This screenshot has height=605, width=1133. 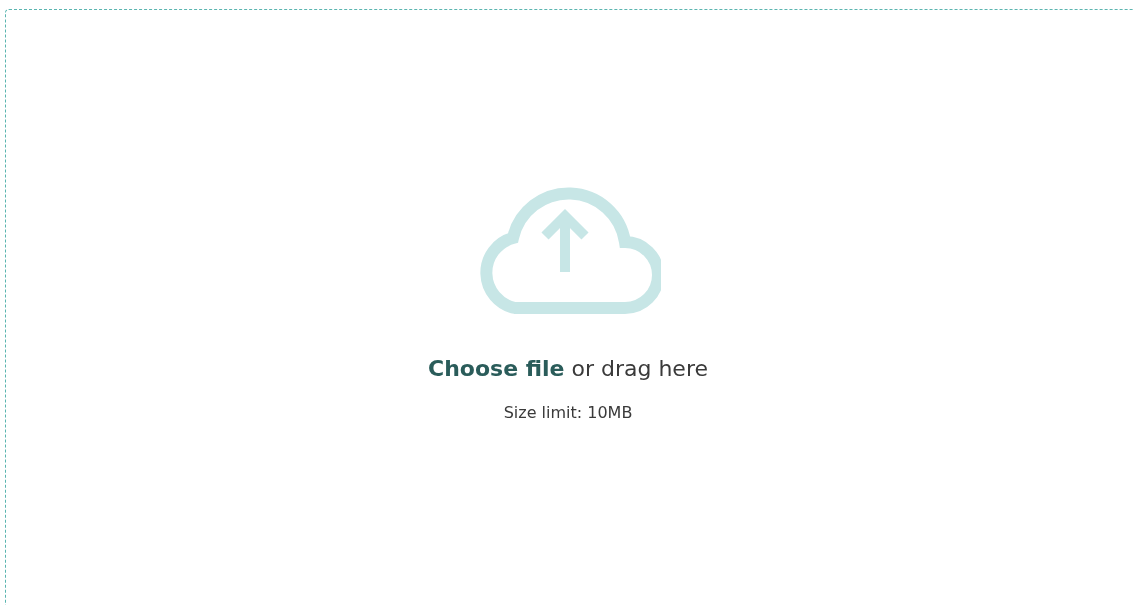 What do you see at coordinates (496, 368) in the screenshot?
I see `choose-file-link: Choose file` at bounding box center [496, 368].